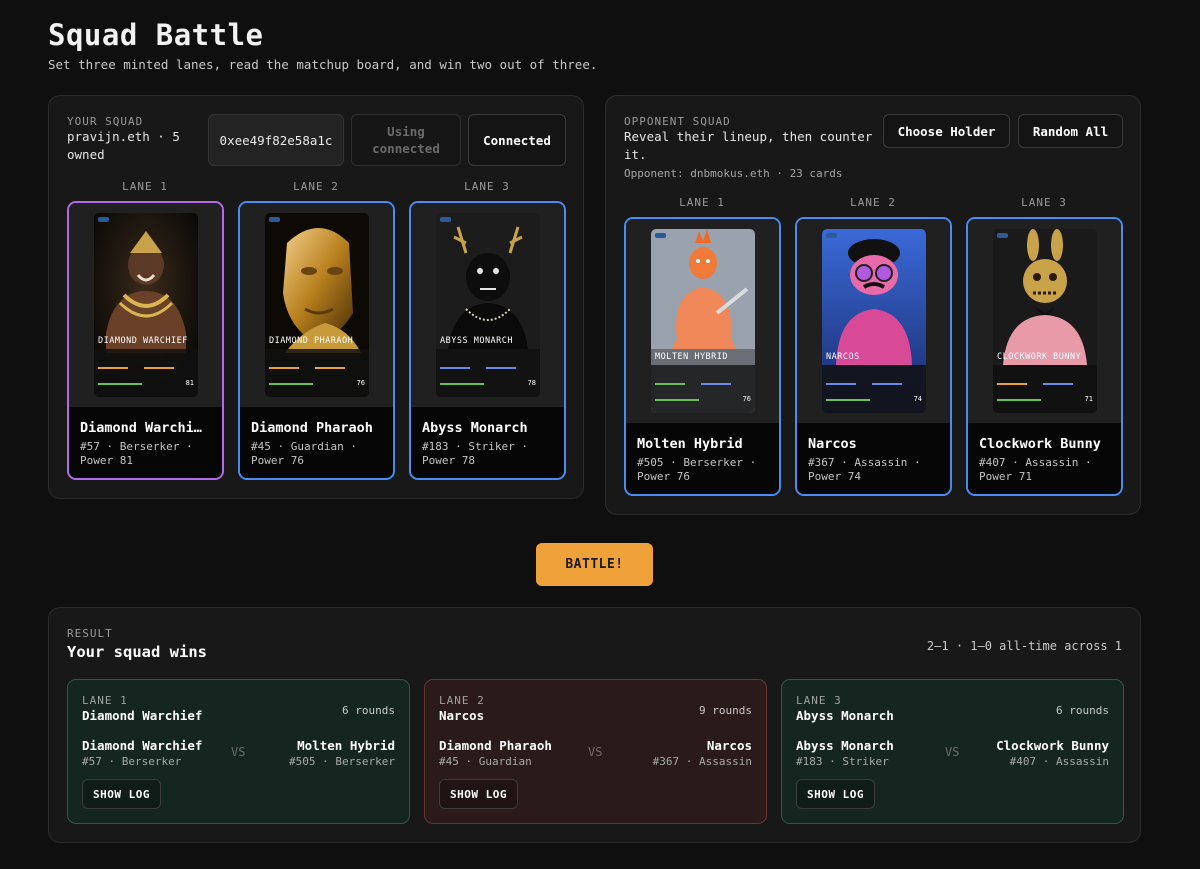  What do you see at coordinates (703, 321) in the screenshot?
I see `card-art: MOLTEN HYBRID 76` at bounding box center [703, 321].